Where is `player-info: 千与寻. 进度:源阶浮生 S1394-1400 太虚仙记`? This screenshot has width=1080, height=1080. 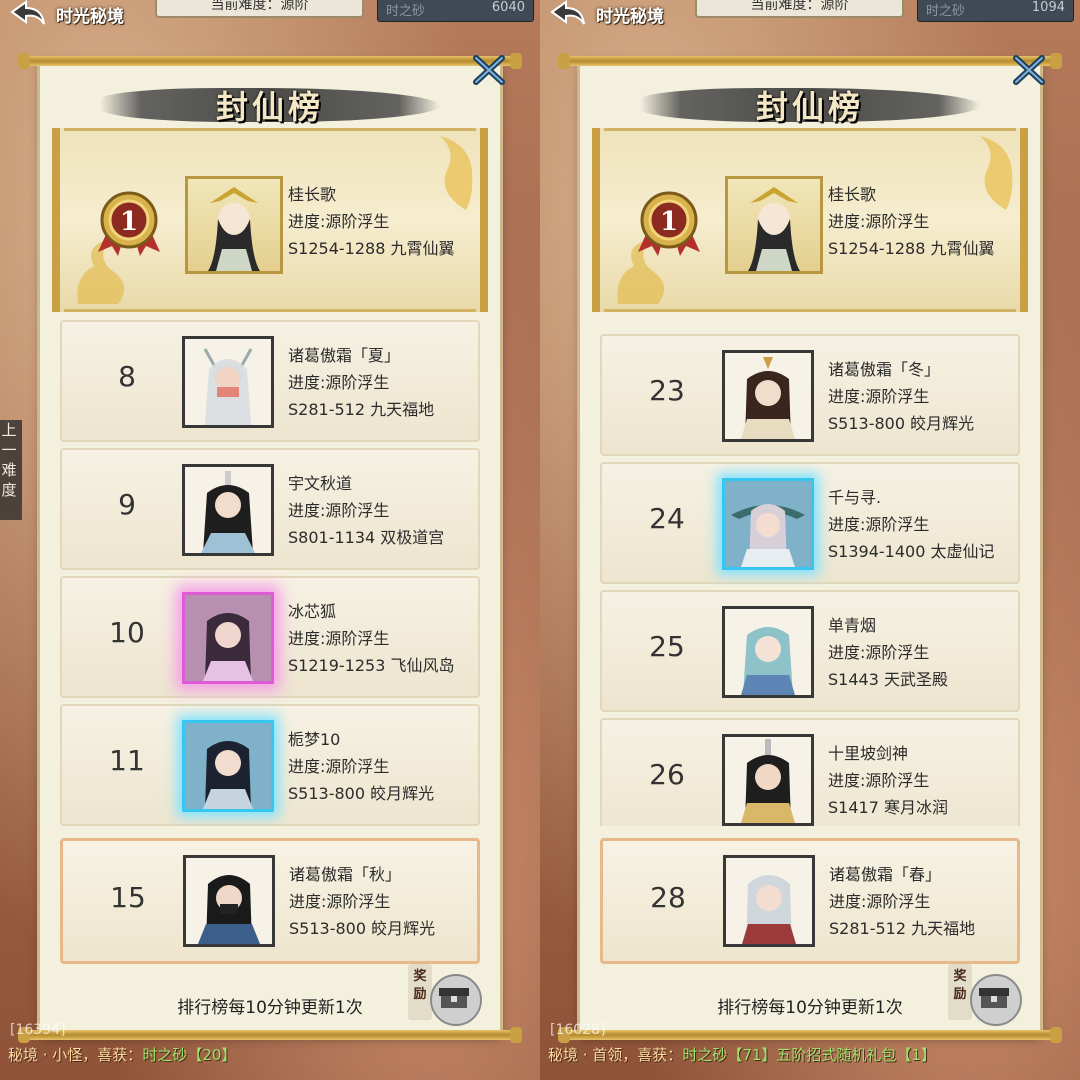 player-info: 千与寻. 进度:源阶浮生 S1394-1400 太虚仙记 is located at coordinates (911, 524).